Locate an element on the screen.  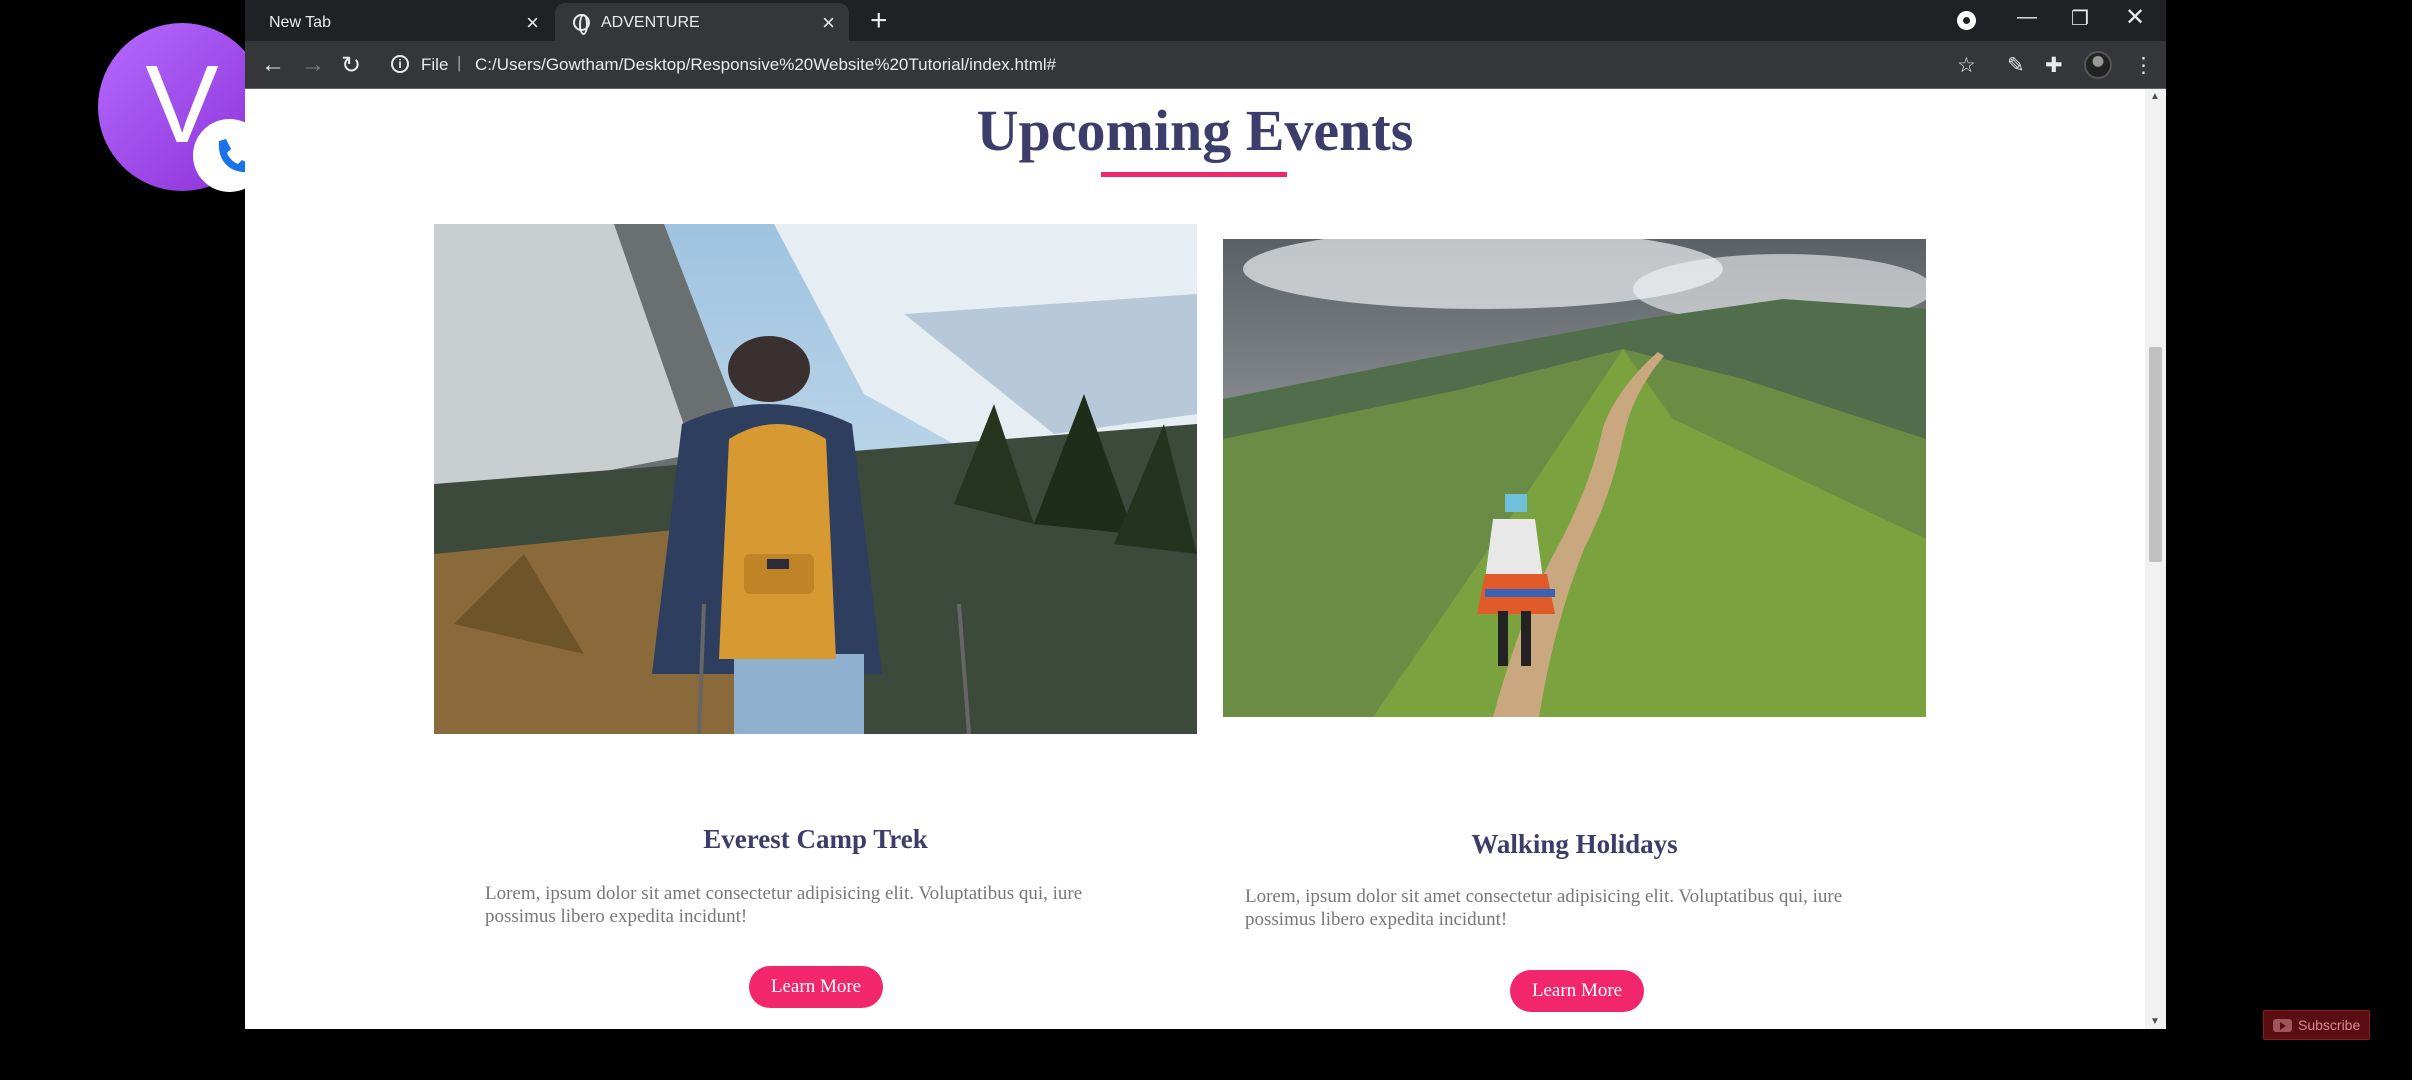
scheme-label: File is located at coordinates (435, 64).